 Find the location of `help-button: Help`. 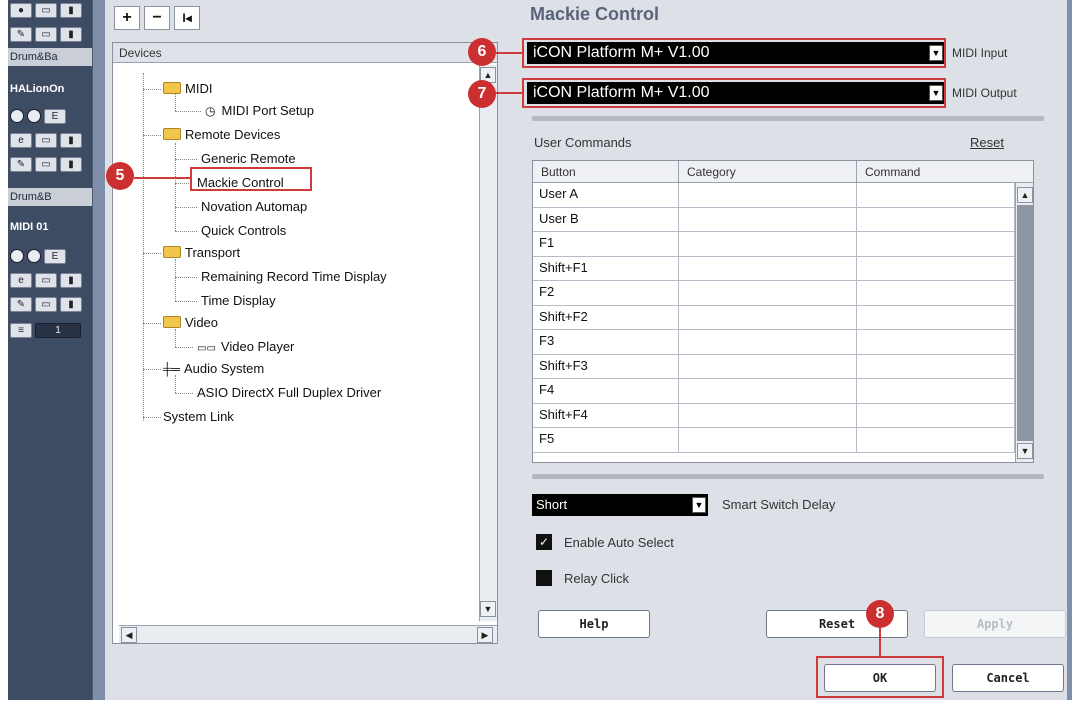

help-button: Help is located at coordinates (594, 624).